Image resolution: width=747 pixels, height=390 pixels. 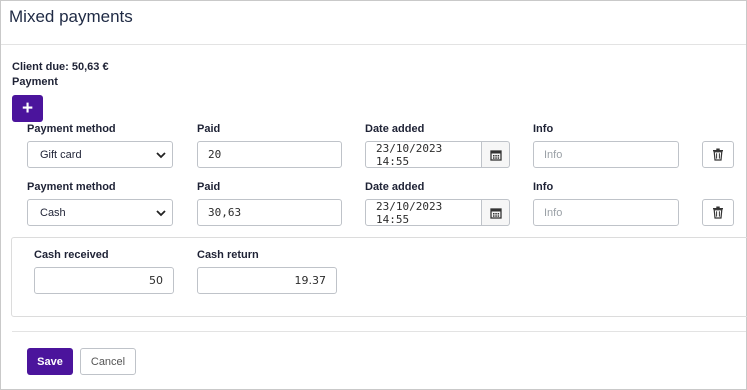 What do you see at coordinates (100, 154) in the screenshot?
I see `payment-method-select: Gift card` at bounding box center [100, 154].